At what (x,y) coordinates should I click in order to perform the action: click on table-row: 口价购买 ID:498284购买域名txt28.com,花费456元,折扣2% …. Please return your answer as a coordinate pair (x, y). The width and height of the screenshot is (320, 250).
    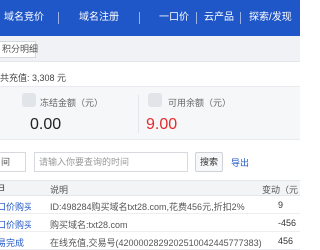
    Looking at the image, I should click on (150, 205).